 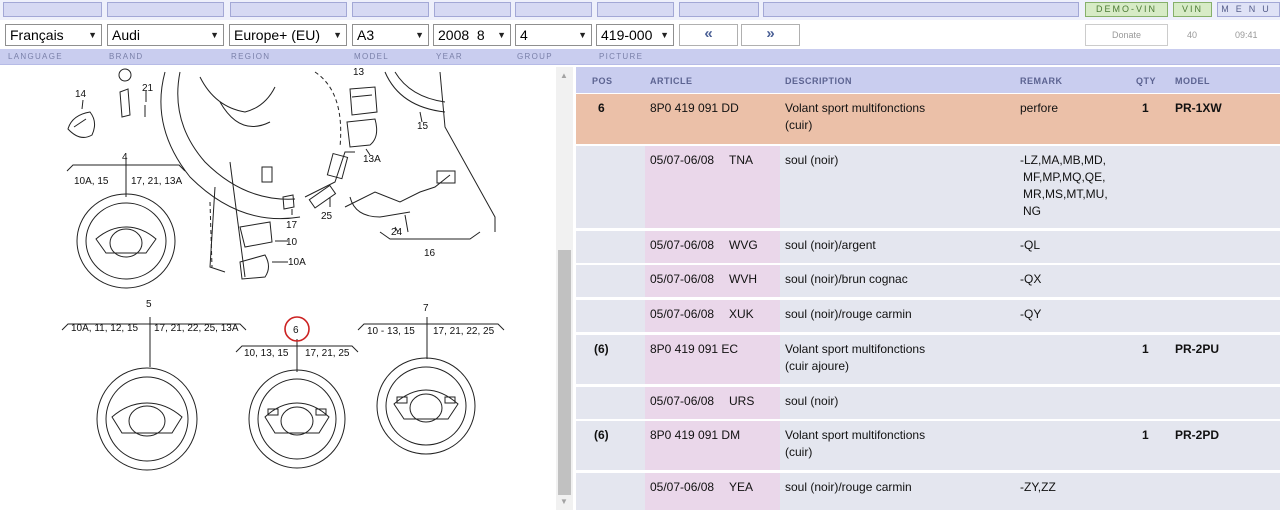 What do you see at coordinates (1198, 108) in the screenshot?
I see `cell-model: PR-1XW` at bounding box center [1198, 108].